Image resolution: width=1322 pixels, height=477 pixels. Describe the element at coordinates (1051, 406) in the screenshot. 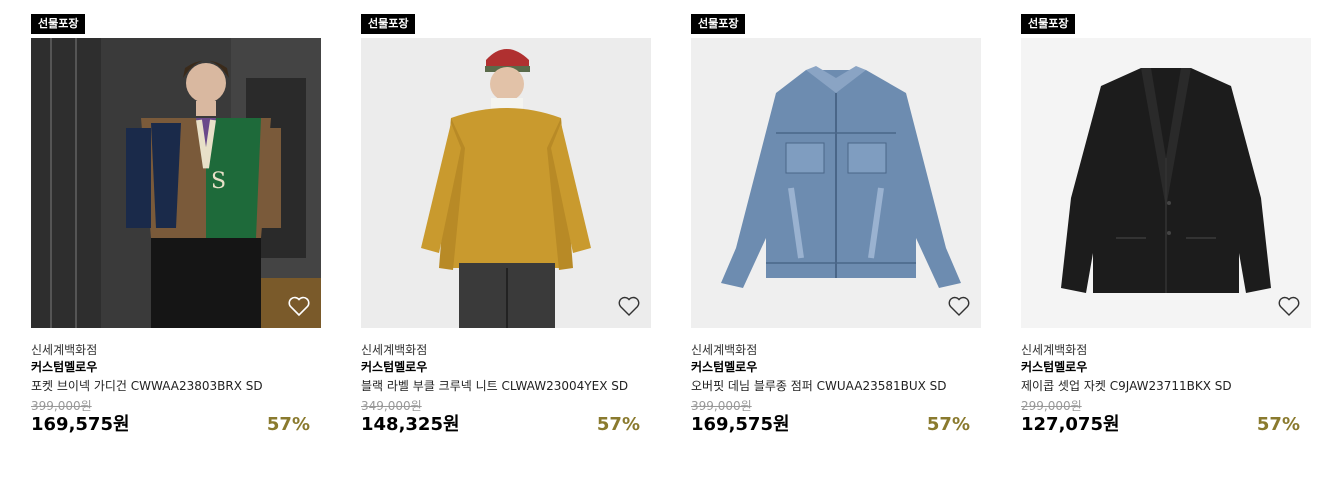

I see `original-price: 299,000원` at that location.